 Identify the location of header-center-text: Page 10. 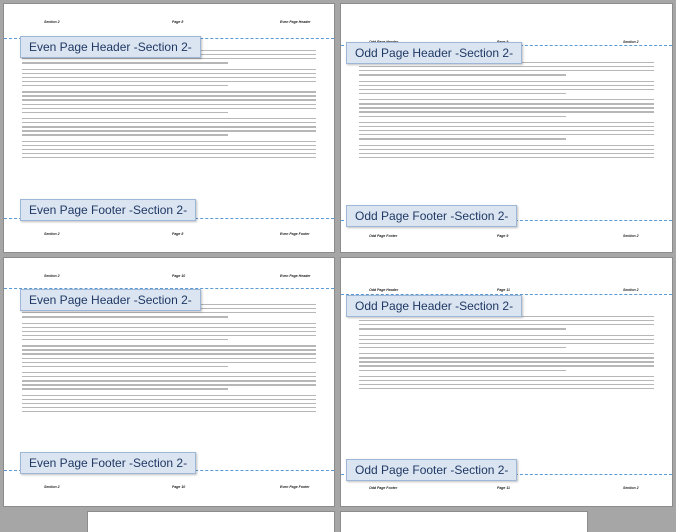
(179, 276).